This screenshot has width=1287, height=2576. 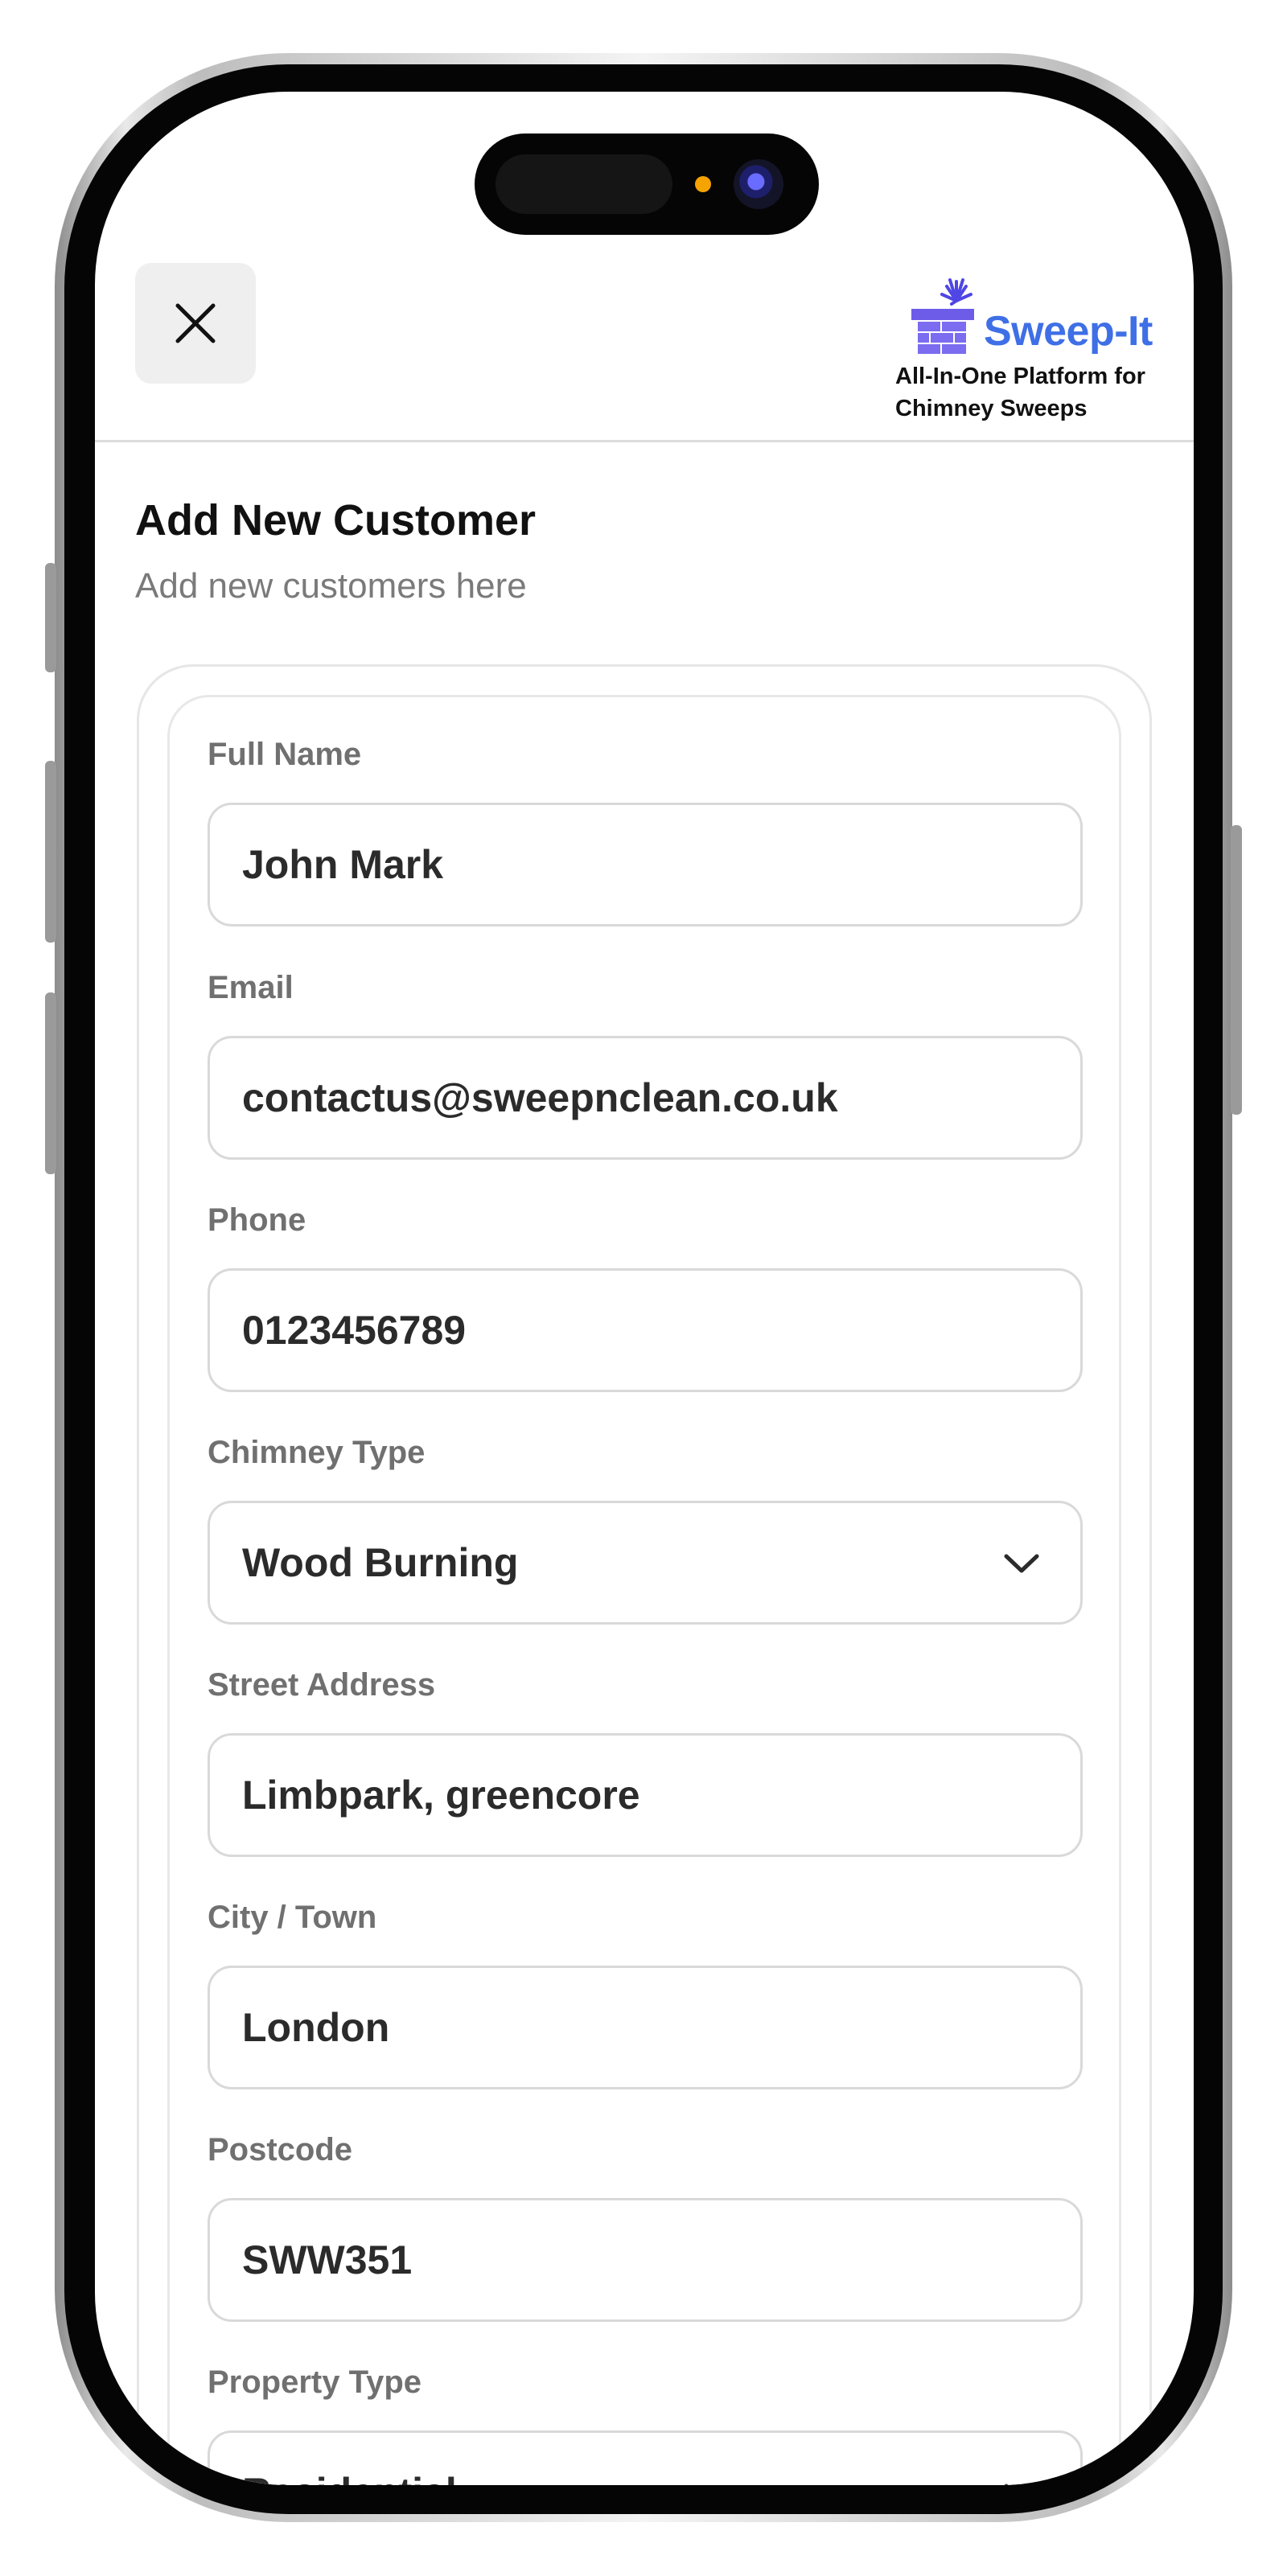 What do you see at coordinates (540, 1097) in the screenshot?
I see `email-value: contactus@sweepnclean.co.uk` at bounding box center [540, 1097].